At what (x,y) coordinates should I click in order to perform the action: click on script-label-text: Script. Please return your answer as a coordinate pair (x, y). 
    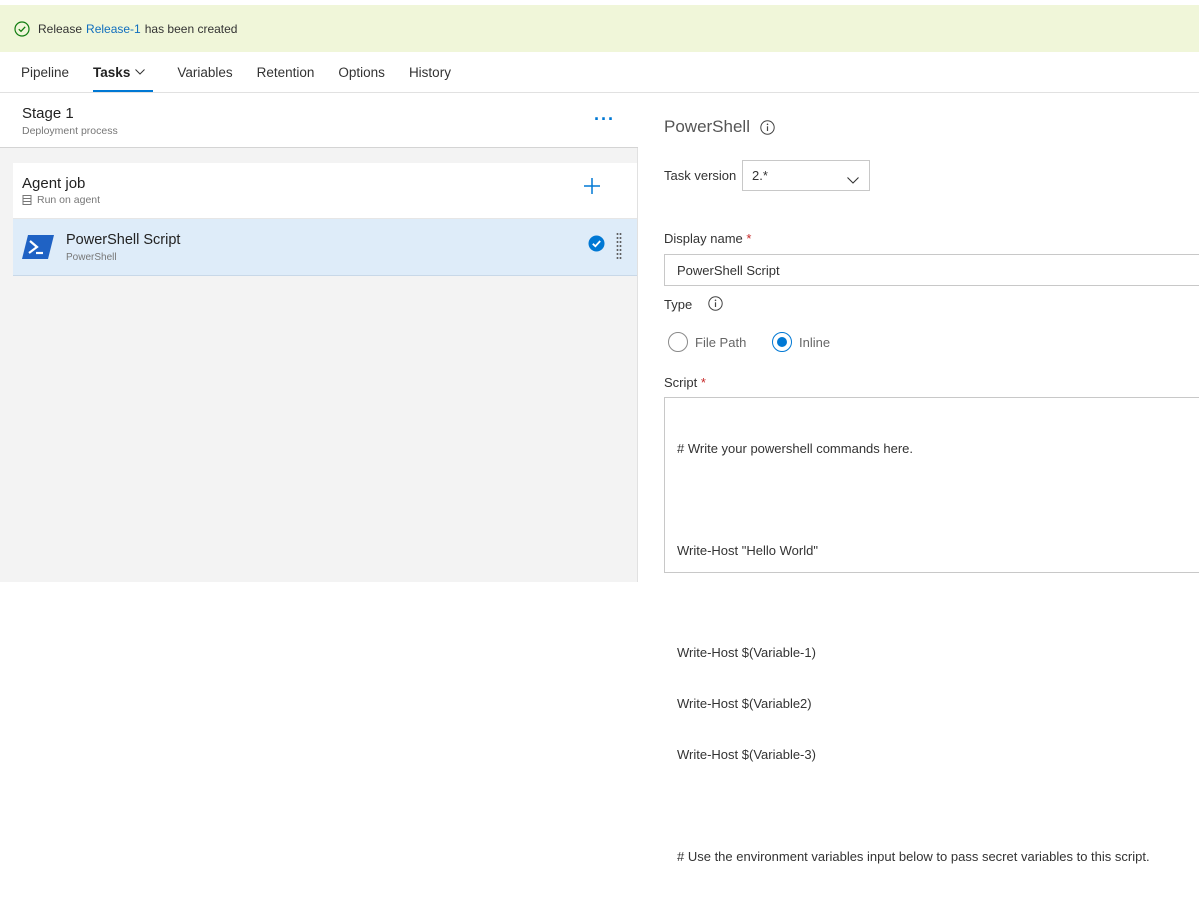
    Looking at the image, I should click on (681, 382).